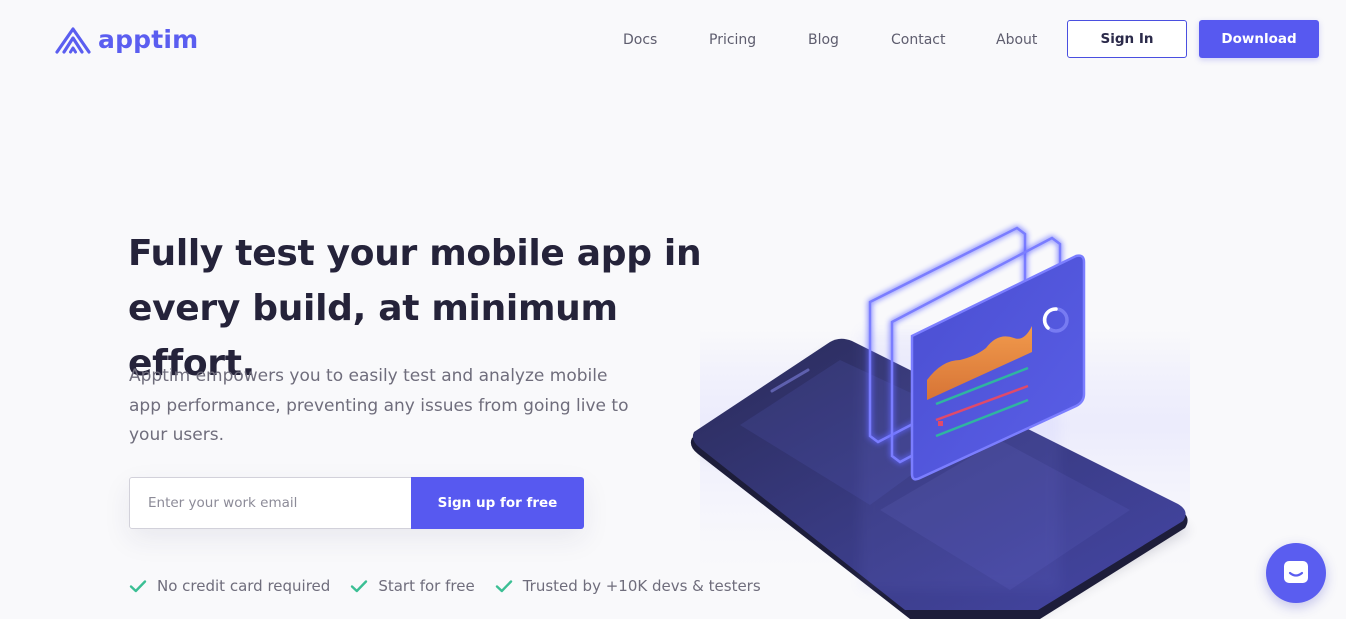 The height and width of the screenshot is (619, 1346). What do you see at coordinates (1016, 40) in the screenshot?
I see `nav-link-about: About` at bounding box center [1016, 40].